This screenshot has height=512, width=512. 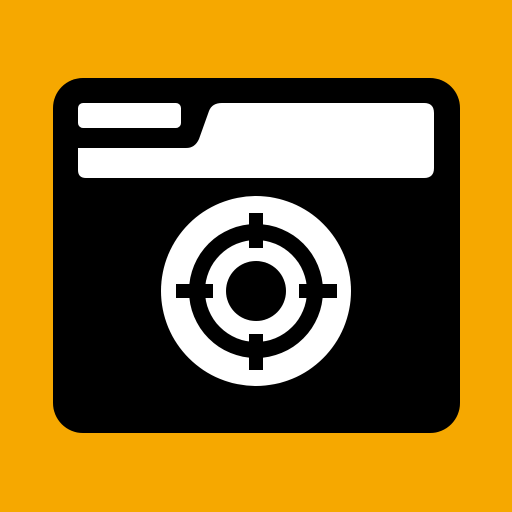 I want to click on crosshair-tick-right, so click(x=318, y=291).